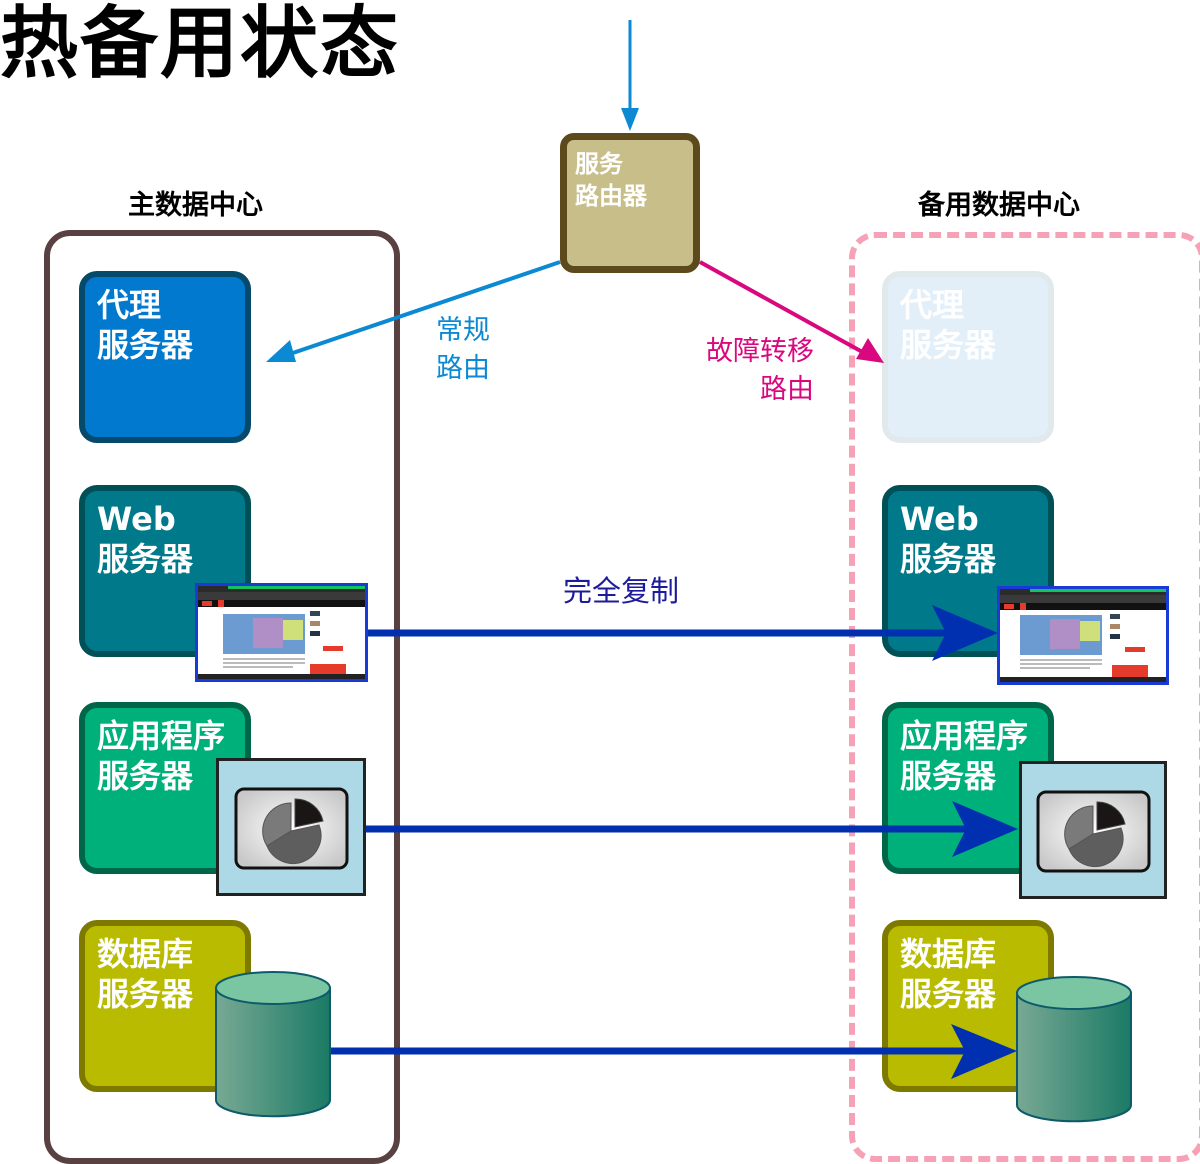 This screenshot has height=1164, width=1200. Describe the element at coordinates (463, 330) in the screenshot. I see `normal-route-line1: 常规` at that location.